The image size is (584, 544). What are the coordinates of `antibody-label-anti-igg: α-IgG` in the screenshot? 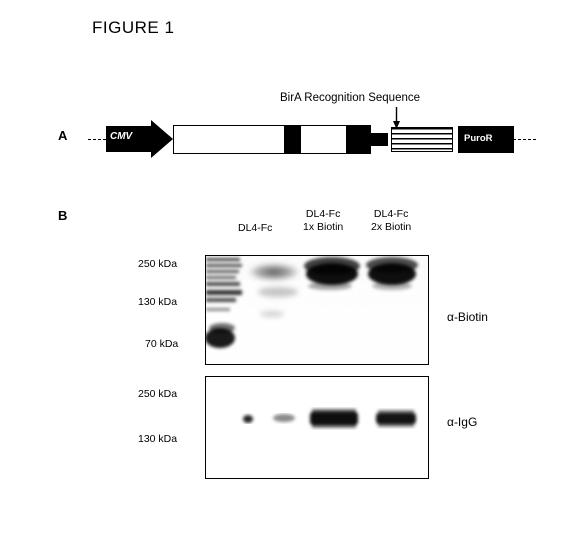 It's located at (462, 422).